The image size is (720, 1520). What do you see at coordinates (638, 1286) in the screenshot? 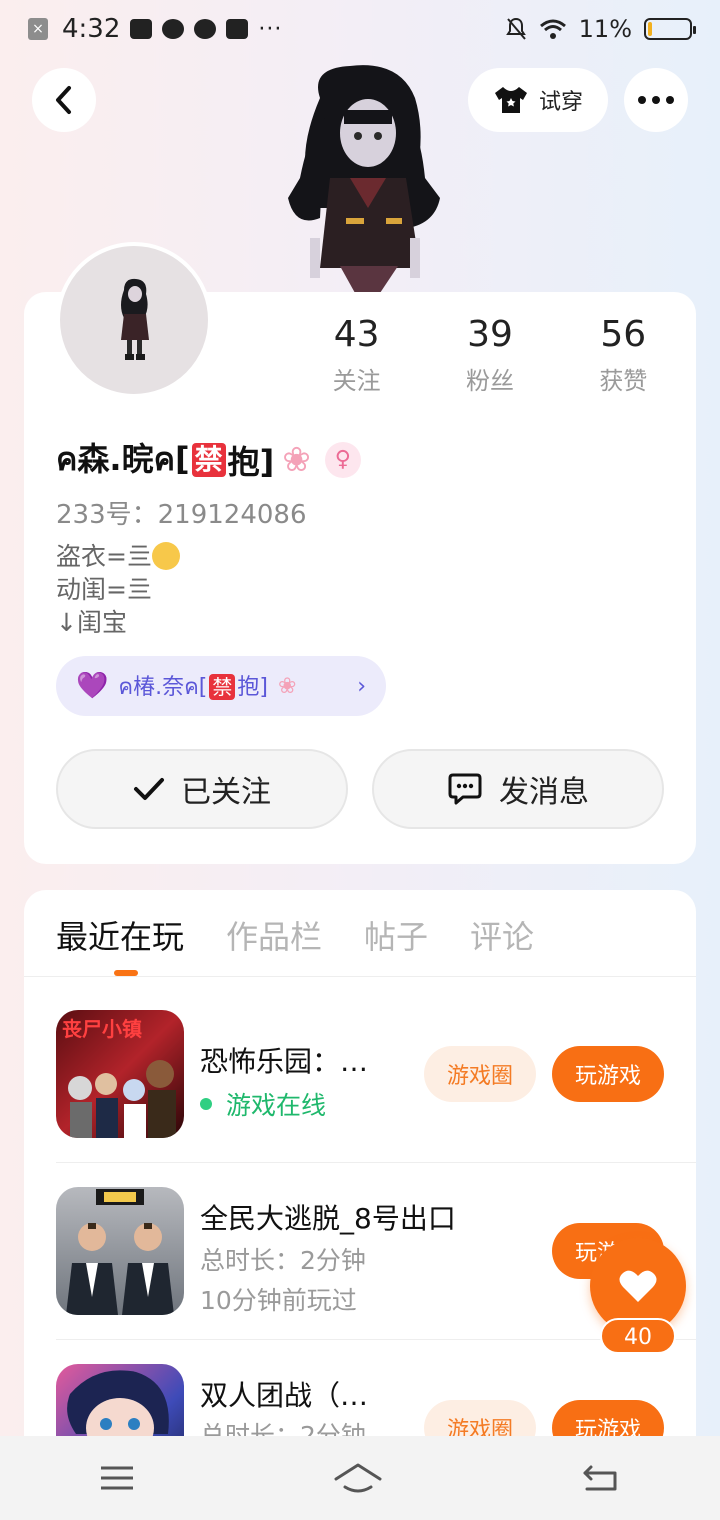
I see `heart-icon` at bounding box center [638, 1286].